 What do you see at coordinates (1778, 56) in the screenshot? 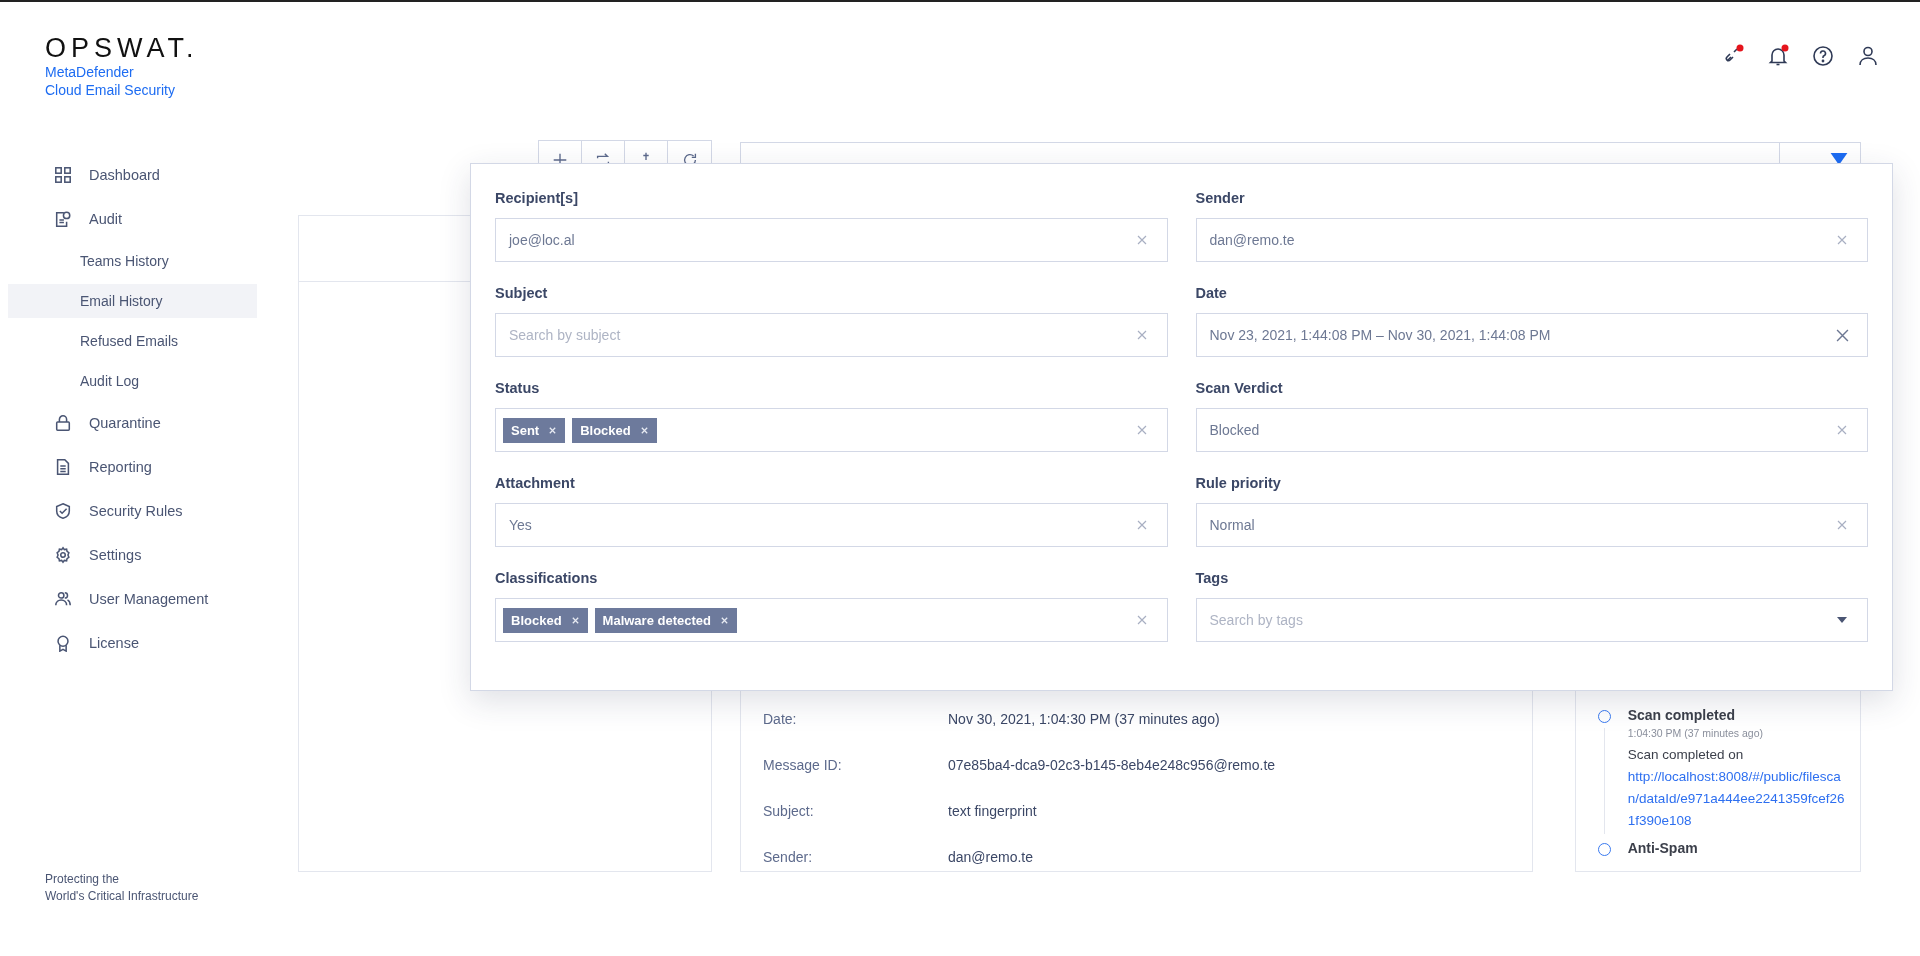
I see `bell-icon` at bounding box center [1778, 56].